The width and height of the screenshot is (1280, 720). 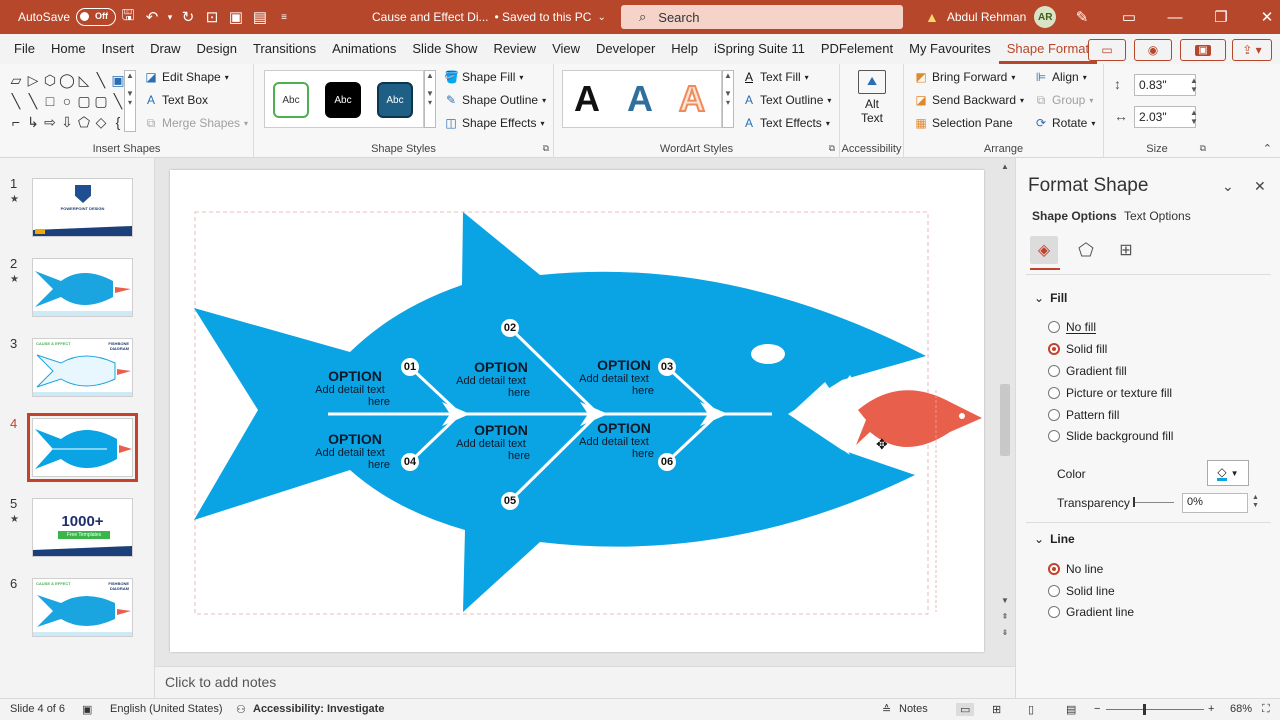 I want to click on scroll-up-icon: ▲, so click(x=1005, y=168).